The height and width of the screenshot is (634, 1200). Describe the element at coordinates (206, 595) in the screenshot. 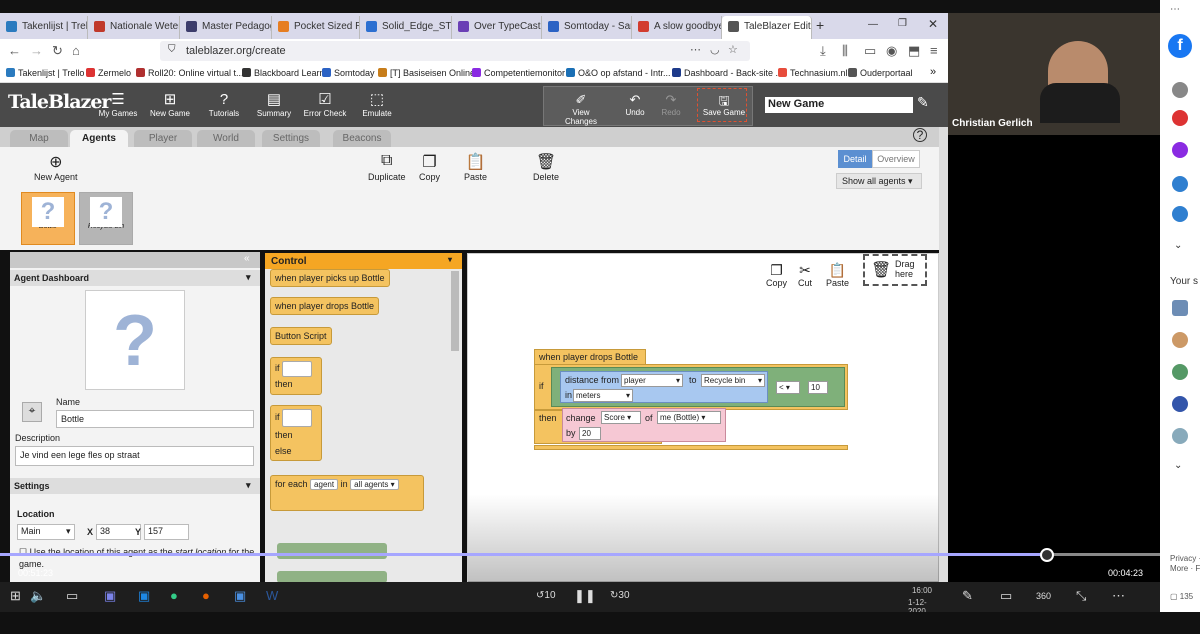

I see `firefox-icon: ●` at that location.